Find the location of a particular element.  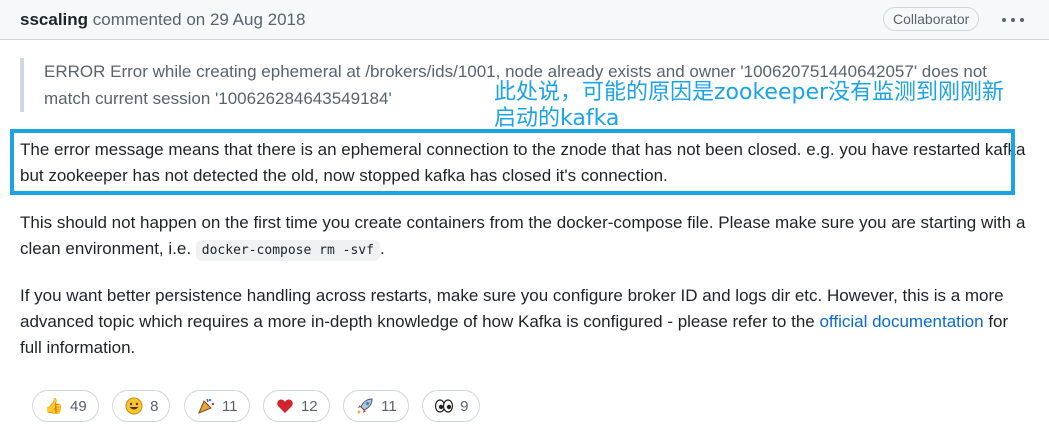

reaction-hooray: 11 is located at coordinates (216, 406).